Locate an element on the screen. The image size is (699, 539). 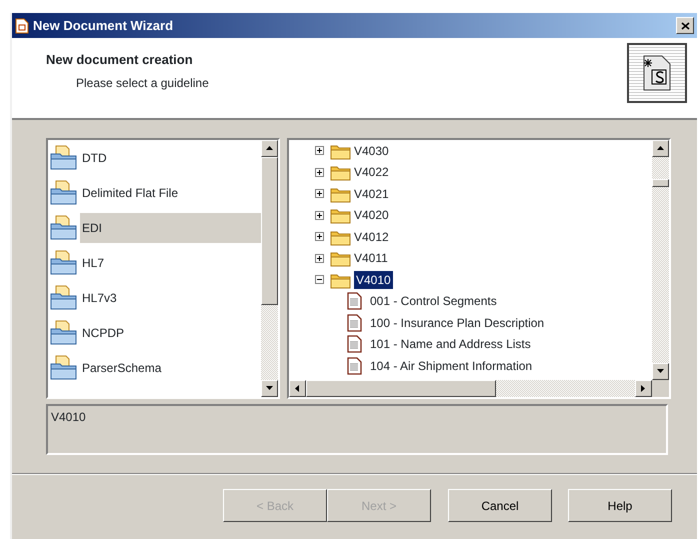
tree-item: 001 - Control Segments is located at coordinates (433, 301).